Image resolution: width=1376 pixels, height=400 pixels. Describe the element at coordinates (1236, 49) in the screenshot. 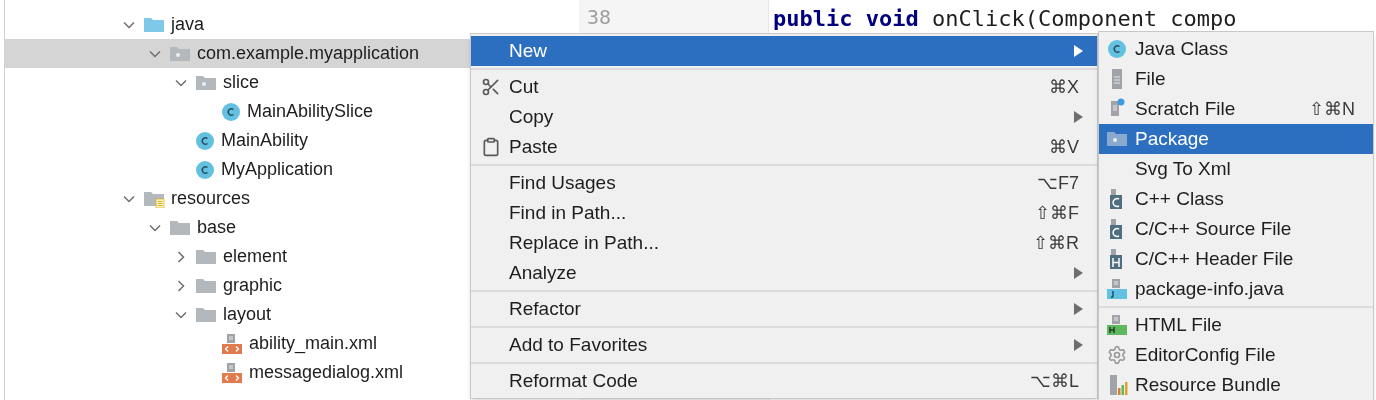

I see `menu-item: Java Class` at that location.